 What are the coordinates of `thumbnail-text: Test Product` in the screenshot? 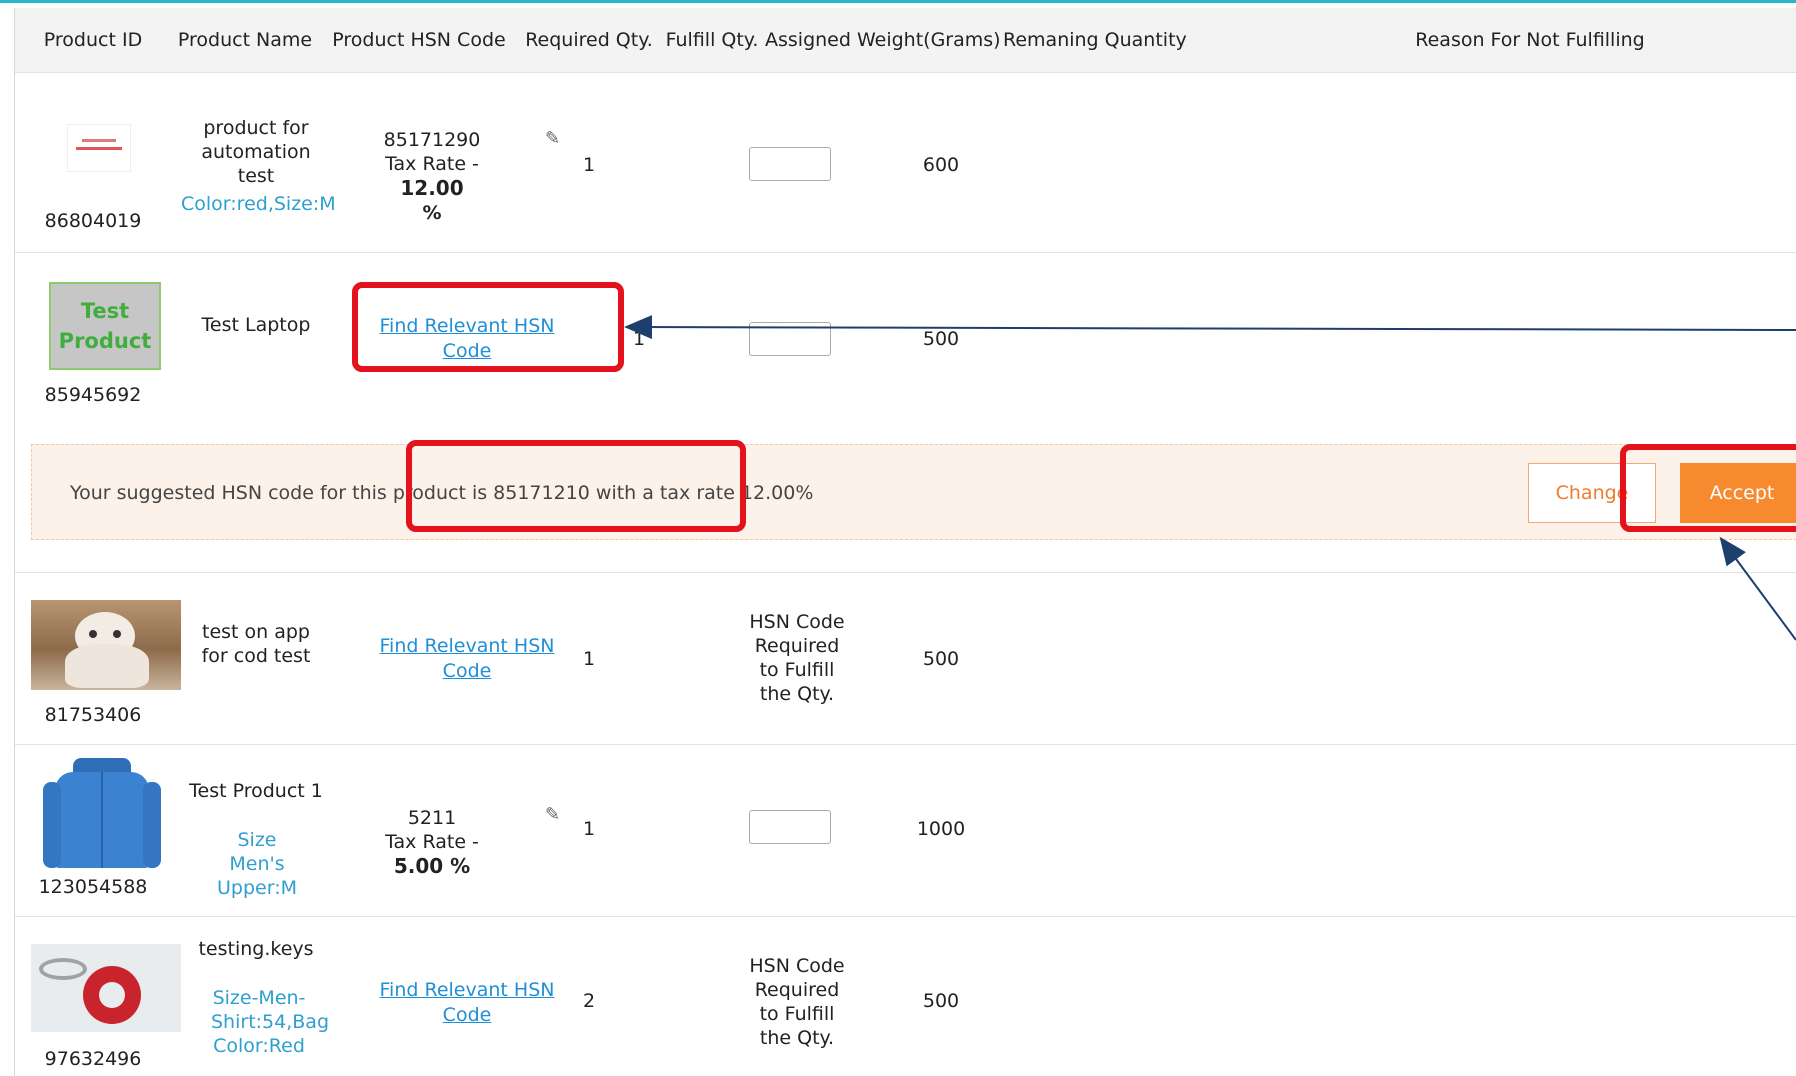 It's located at (105, 326).